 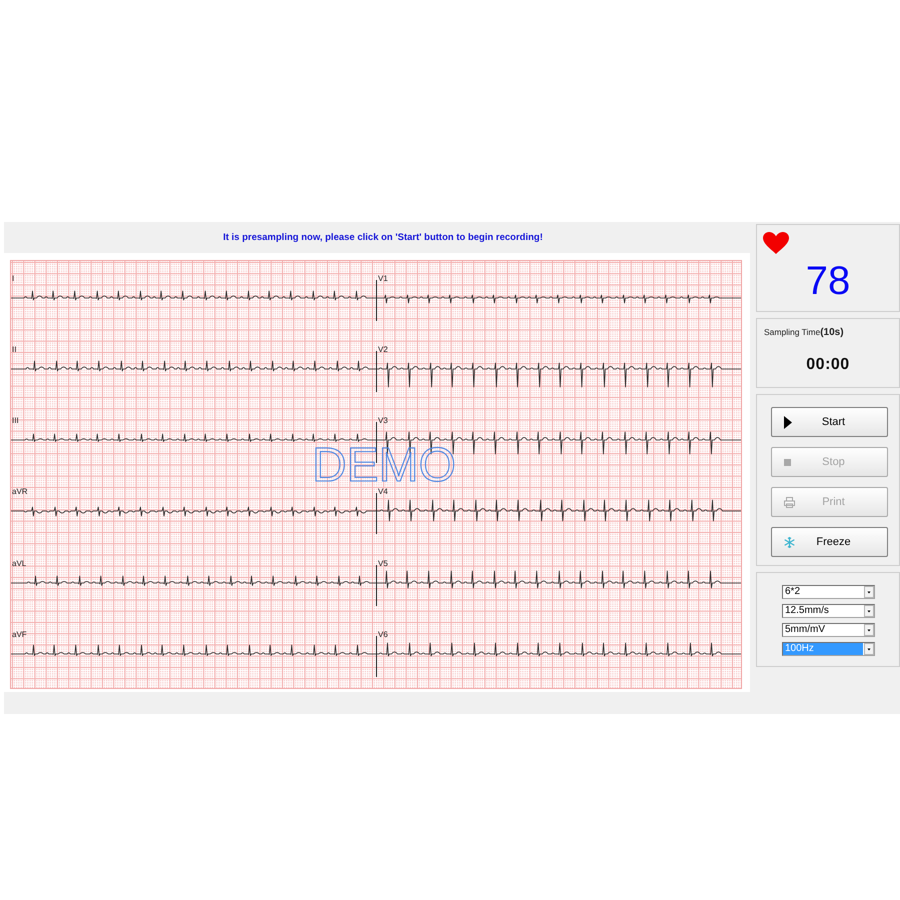 I want to click on lead-label: aVF, so click(x=19, y=635).